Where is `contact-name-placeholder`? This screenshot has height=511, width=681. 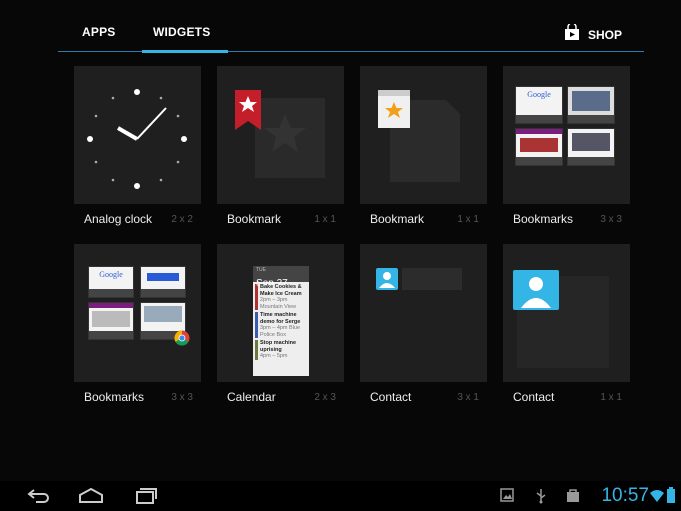
contact-name-placeholder is located at coordinates (432, 279).